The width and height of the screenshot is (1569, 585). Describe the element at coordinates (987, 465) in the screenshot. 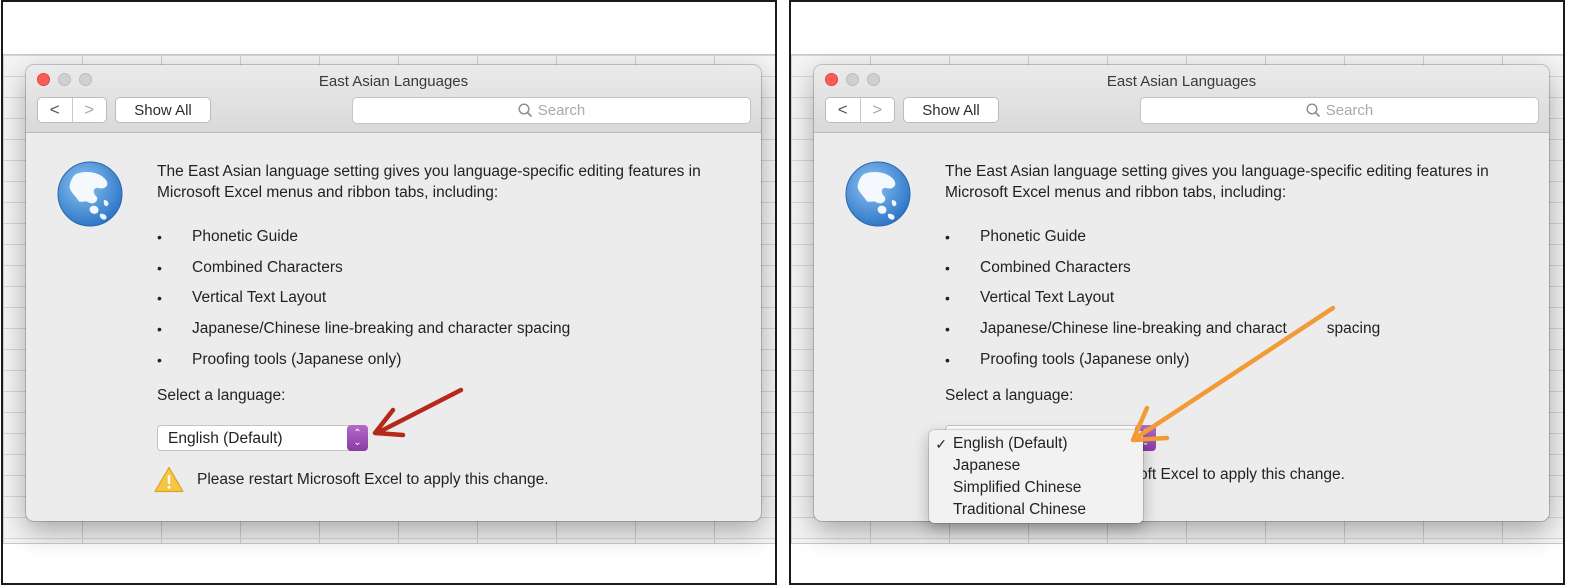

I see `menu-item-label: Japanese` at that location.